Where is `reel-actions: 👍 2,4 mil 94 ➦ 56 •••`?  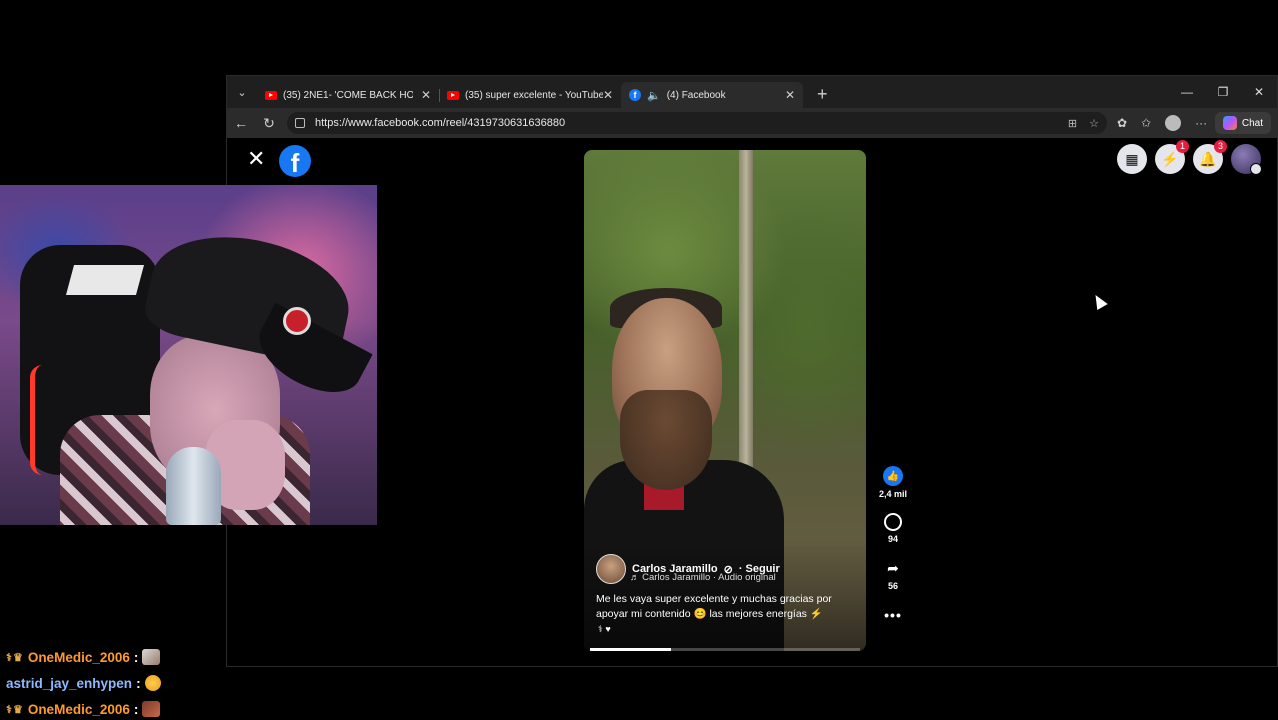 reel-actions: 👍 2,4 mil 94 ➦ 56 ••• is located at coordinates (893, 544).